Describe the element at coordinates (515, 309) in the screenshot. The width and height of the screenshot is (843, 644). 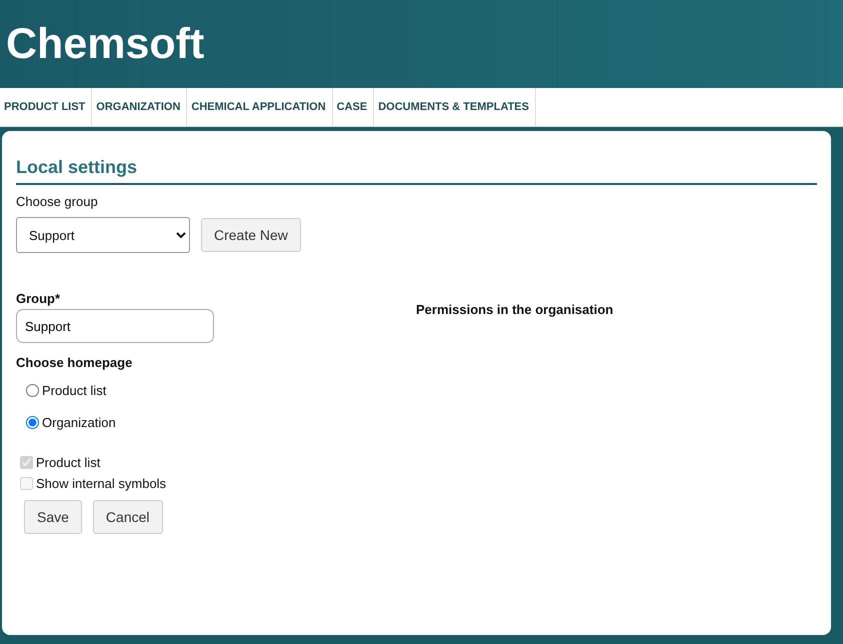
I see `permissions-title: Permissions in the organisation` at that location.